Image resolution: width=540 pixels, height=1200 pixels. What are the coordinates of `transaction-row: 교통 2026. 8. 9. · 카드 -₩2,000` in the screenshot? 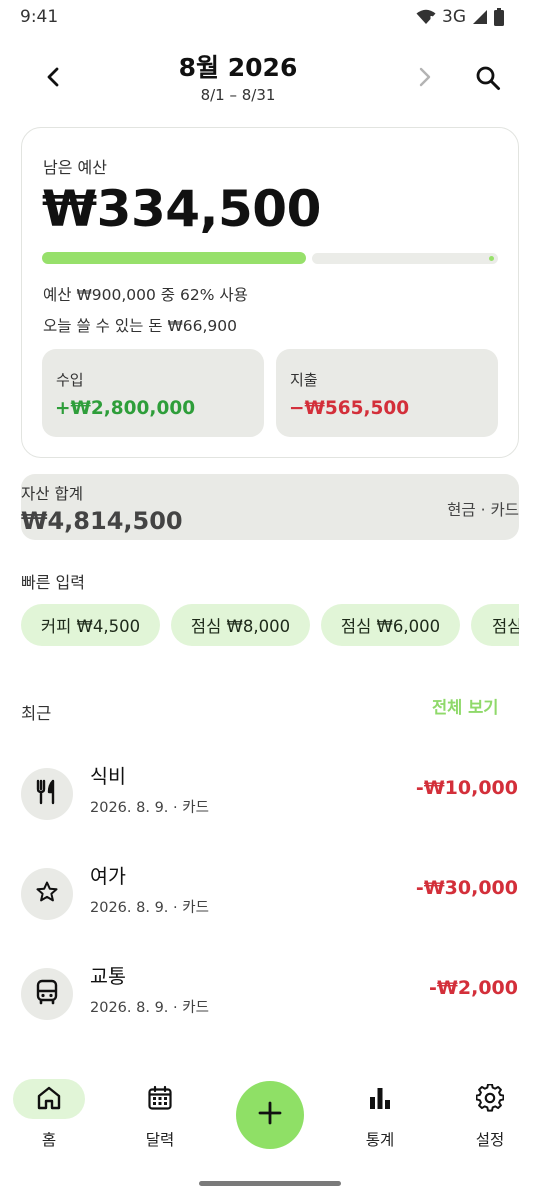 It's located at (270, 994).